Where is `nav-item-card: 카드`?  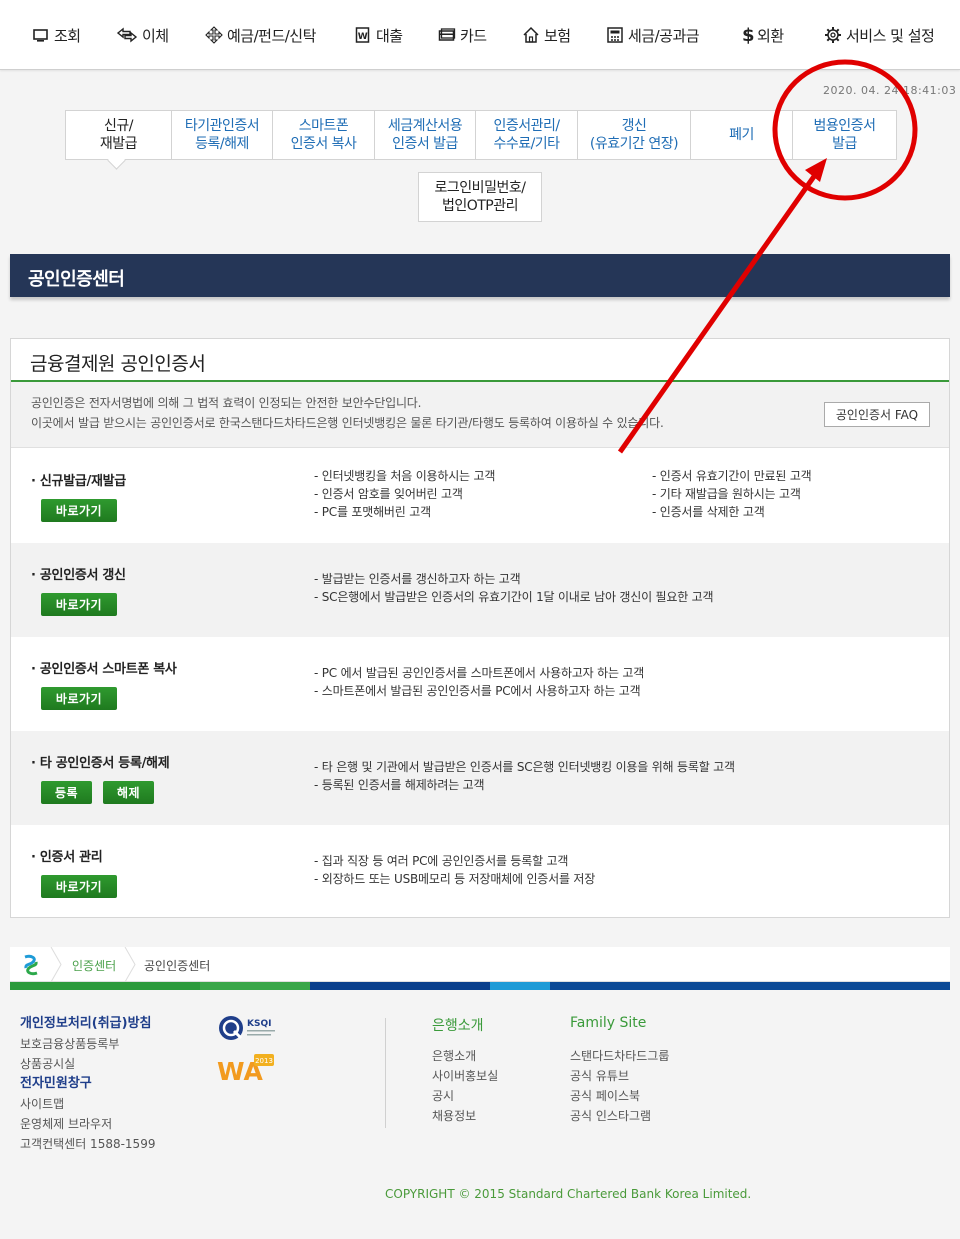 nav-item-card: 카드 is located at coordinates (462, 35).